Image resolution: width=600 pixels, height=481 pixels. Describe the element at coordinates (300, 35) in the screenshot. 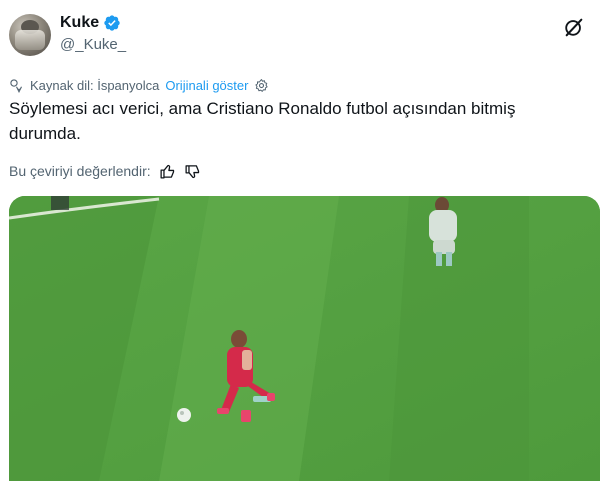

I see `tweet-header: Kuke @_Kuke_` at that location.